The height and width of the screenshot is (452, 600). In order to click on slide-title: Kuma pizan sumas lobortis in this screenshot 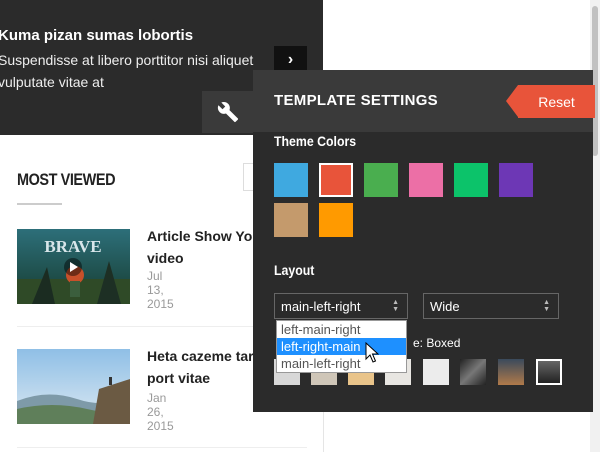, I will do `click(96, 35)`.